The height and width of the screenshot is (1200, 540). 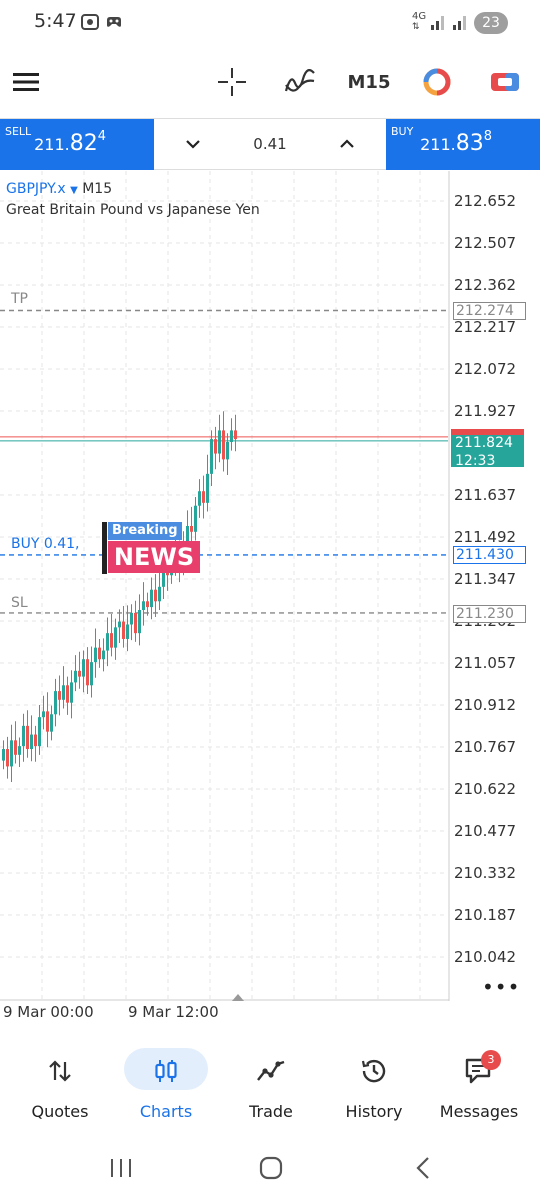 I want to click on more-options-icon: •••, so click(x=501, y=987).